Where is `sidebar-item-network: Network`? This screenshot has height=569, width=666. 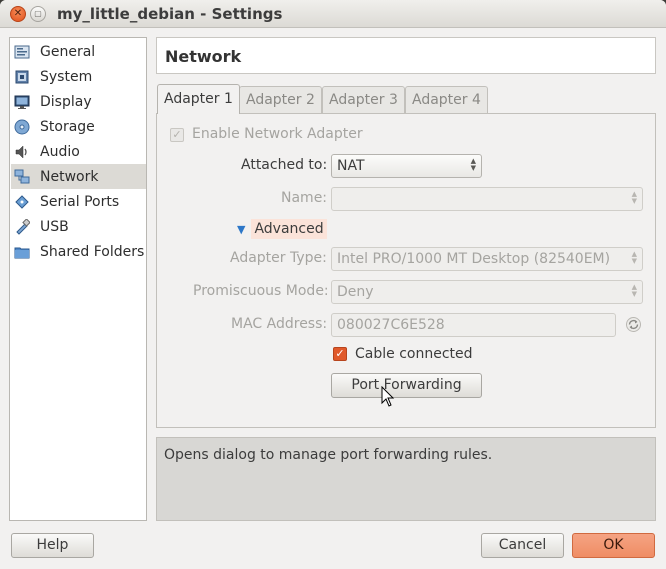 sidebar-item-network: Network is located at coordinates (78, 176).